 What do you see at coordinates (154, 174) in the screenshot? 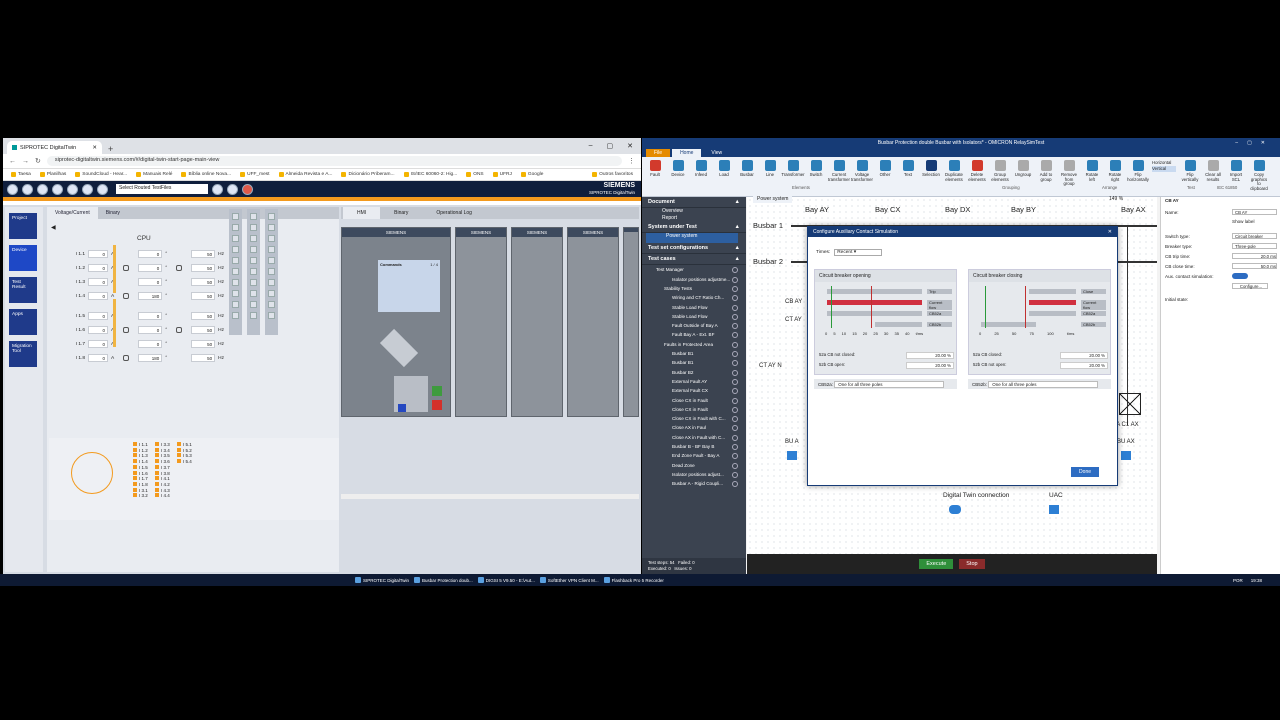
I see `bookmark-item: Manuais Relé` at bounding box center [154, 174].